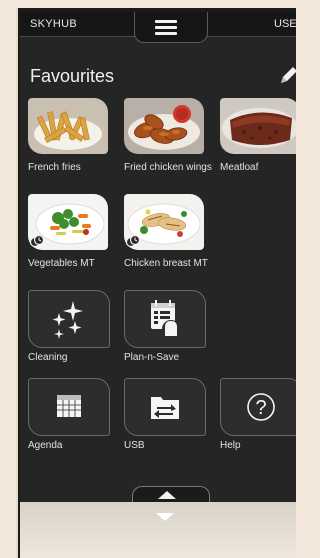 The height and width of the screenshot is (558, 320). Describe the element at coordinates (166, 263) in the screenshot. I see `favourite-label: Chicken breast MT` at that location.